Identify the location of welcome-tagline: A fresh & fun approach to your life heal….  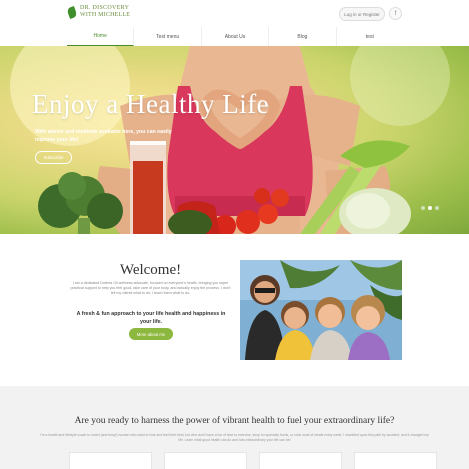
(151, 318).